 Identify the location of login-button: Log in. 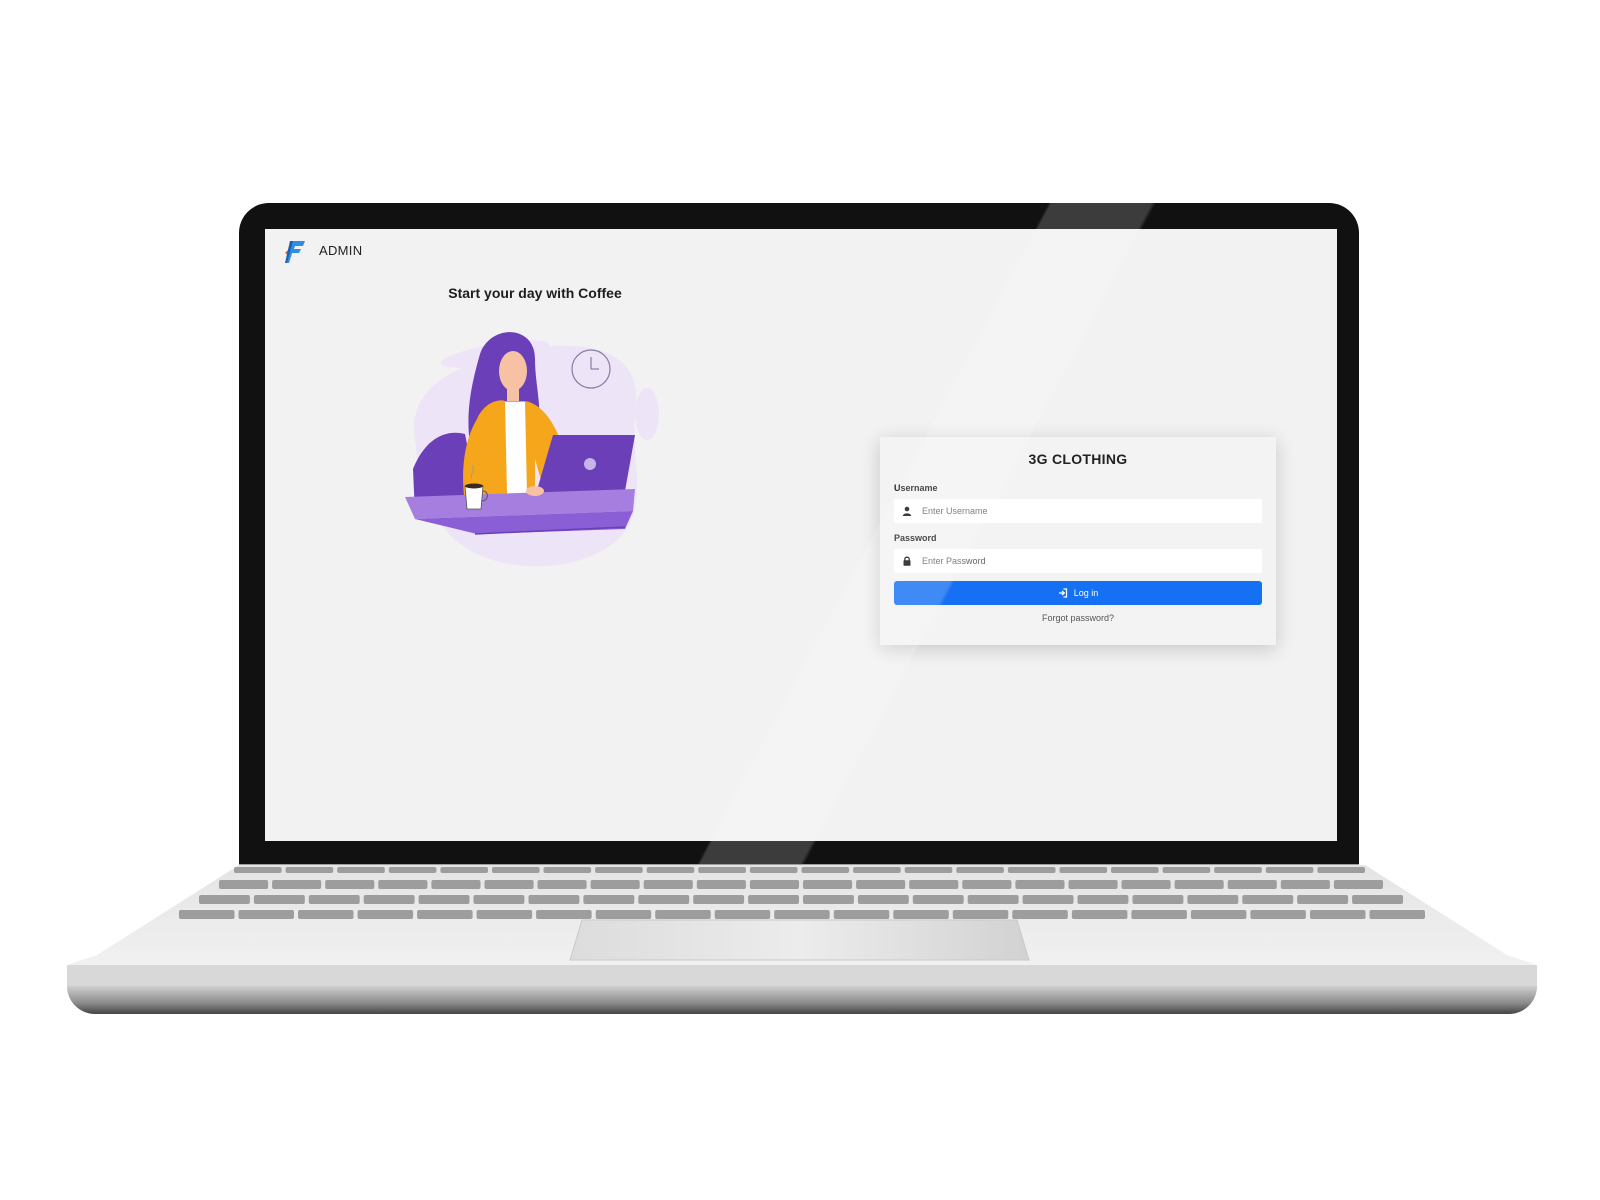
(1078, 593).